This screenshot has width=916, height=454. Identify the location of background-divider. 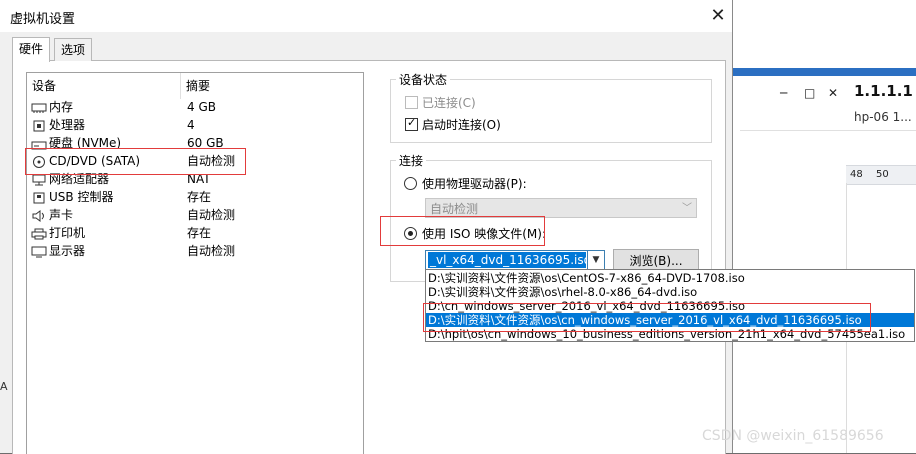
(828, 130).